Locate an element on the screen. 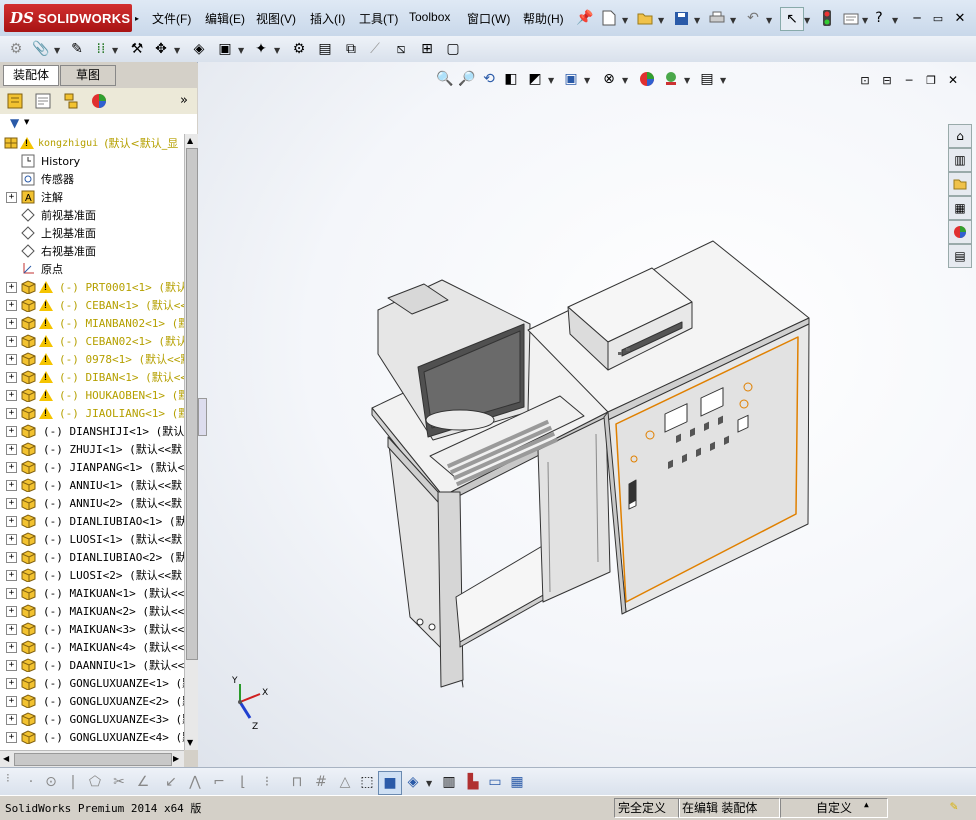 Image resolution: width=976 pixels, height=820 pixels. tree-component-row: + (-) GONGLUXUANZE<1> (默 is located at coordinates (92, 683).